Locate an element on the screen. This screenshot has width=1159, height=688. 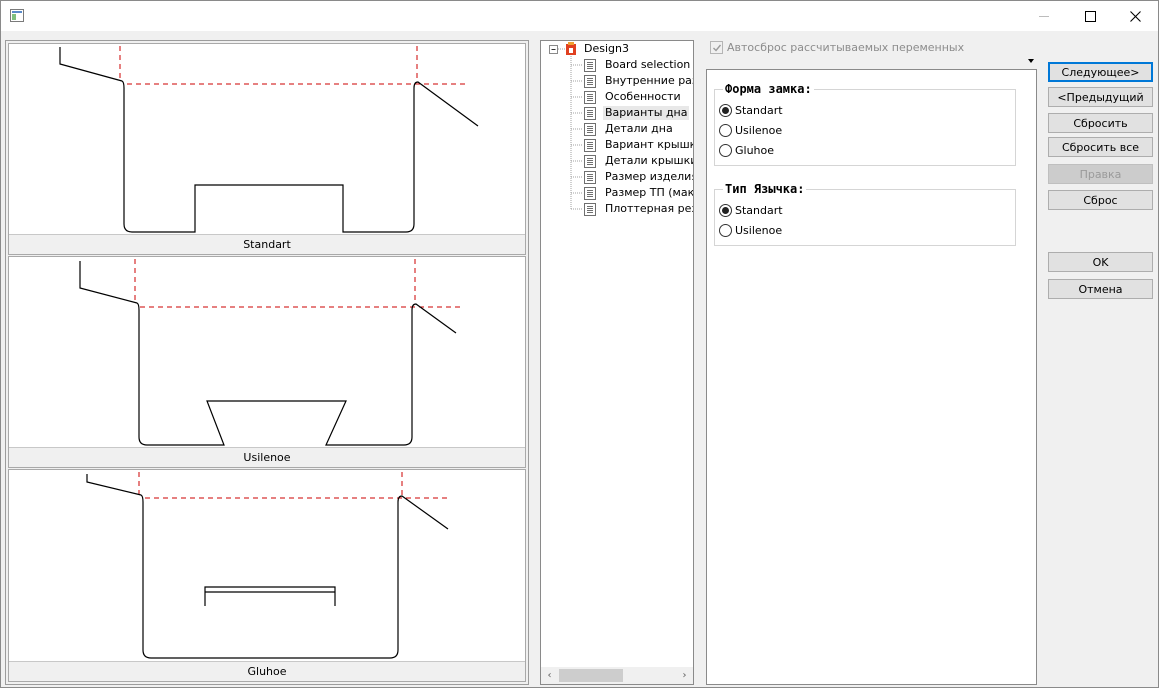
lock-option-standart: Standart is located at coordinates (751, 110).